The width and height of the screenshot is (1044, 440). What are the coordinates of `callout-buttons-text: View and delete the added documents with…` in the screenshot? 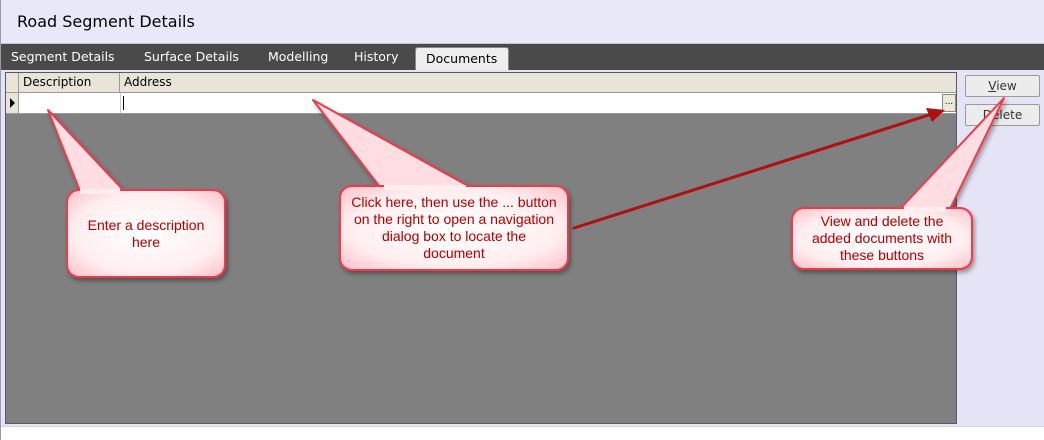 It's located at (882, 237).